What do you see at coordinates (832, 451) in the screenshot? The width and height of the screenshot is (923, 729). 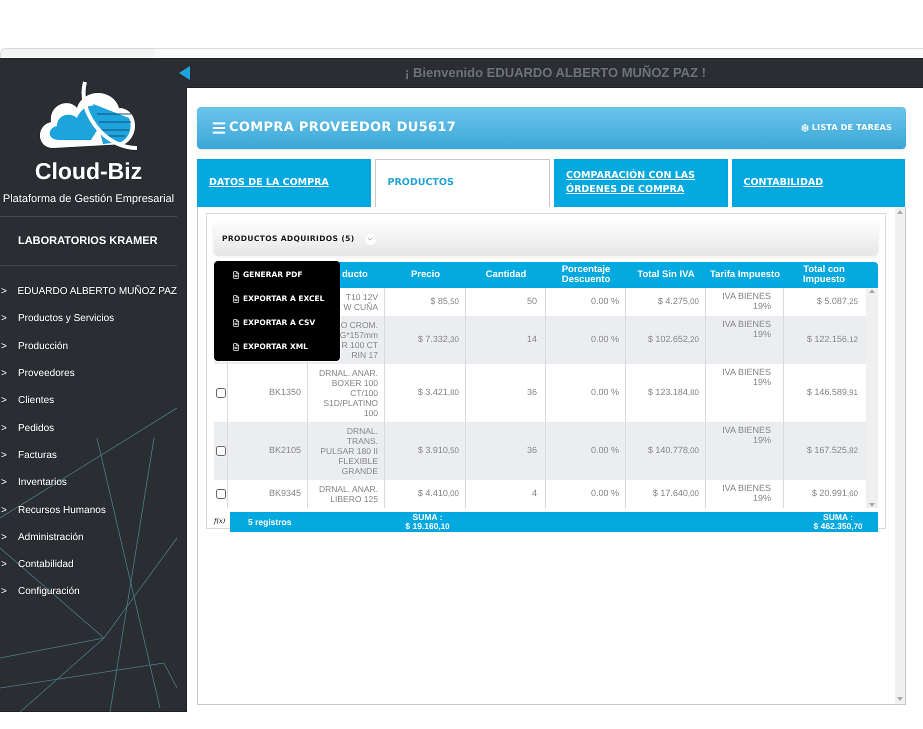 I see `table-cell-text: $ 167.525,82` at bounding box center [832, 451].